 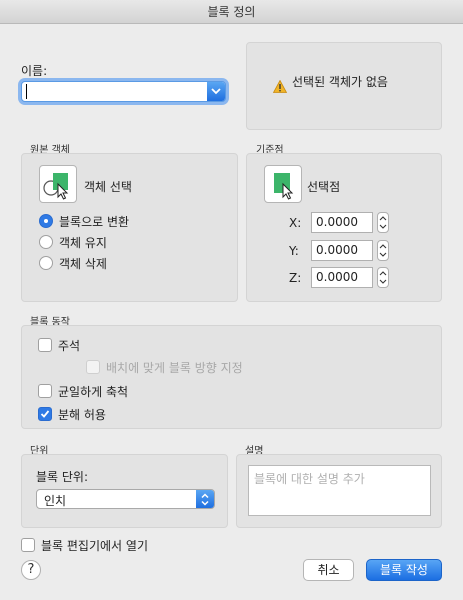 I want to click on description-textarea: 블록에 대한 설명 추가, so click(x=339, y=490).